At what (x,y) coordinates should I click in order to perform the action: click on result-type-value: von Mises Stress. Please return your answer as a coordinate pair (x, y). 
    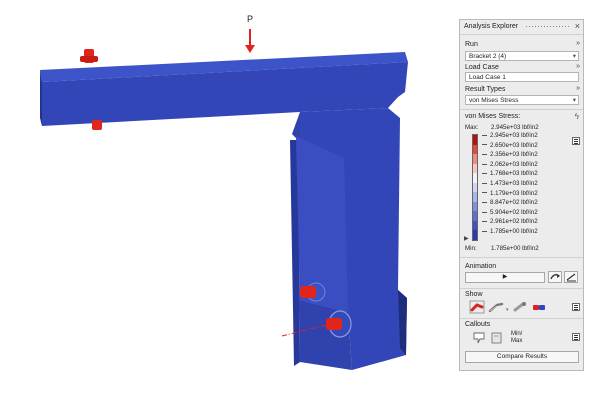
    Looking at the image, I should click on (494, 100).